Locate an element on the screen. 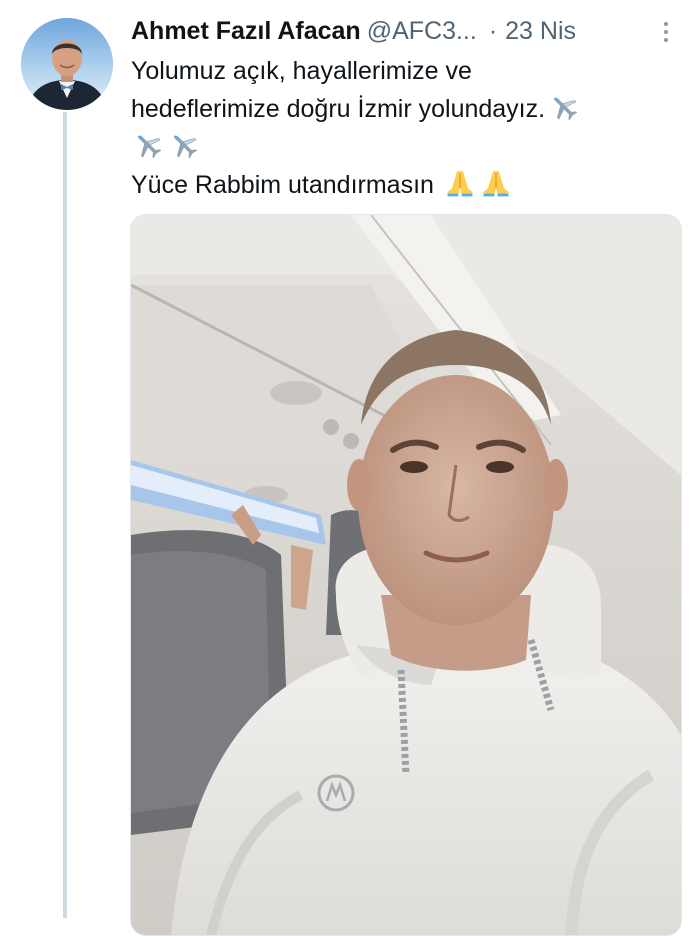 This screenshot has height=936, width=700. more-options-icon is located at coordinates (666, 32).